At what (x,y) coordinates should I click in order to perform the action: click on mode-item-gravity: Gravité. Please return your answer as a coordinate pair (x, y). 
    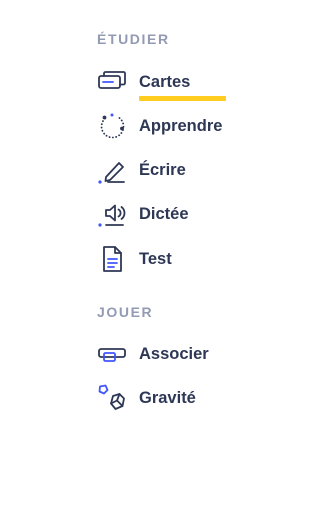
    Looking at the image, I should click on (196, 398).